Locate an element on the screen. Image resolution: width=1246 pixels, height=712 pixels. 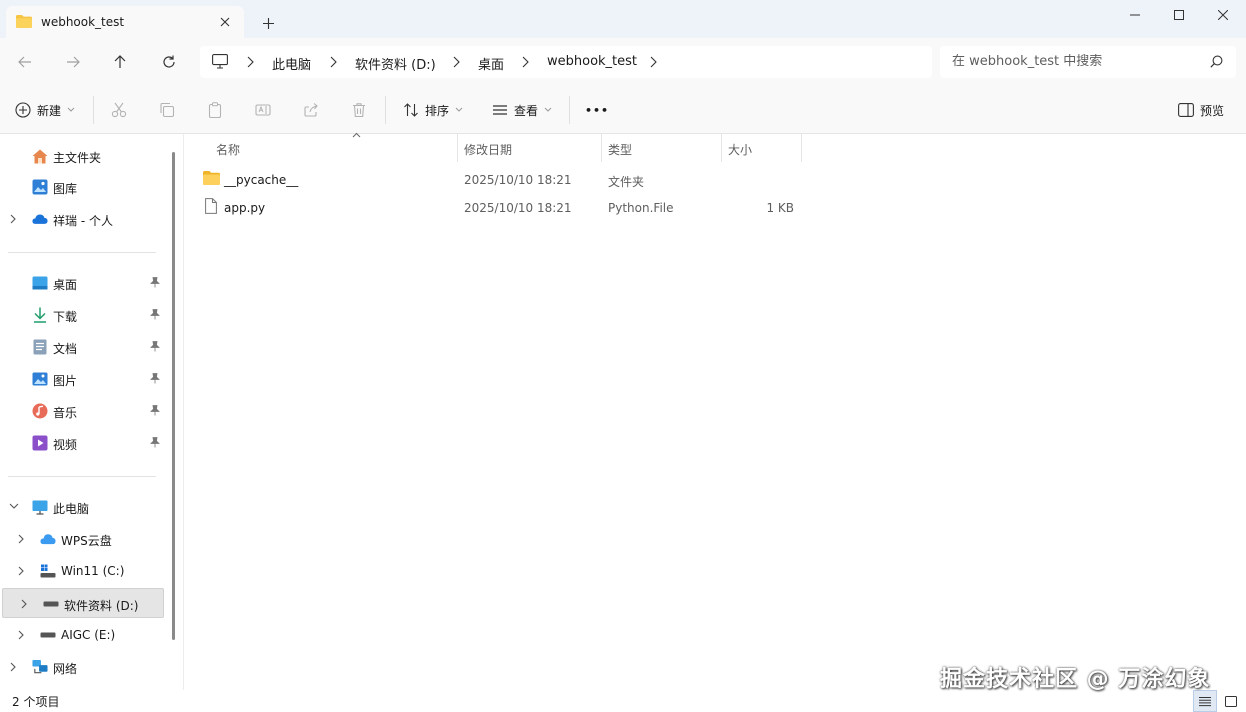
paste-button is located at coordinates (215, 110).